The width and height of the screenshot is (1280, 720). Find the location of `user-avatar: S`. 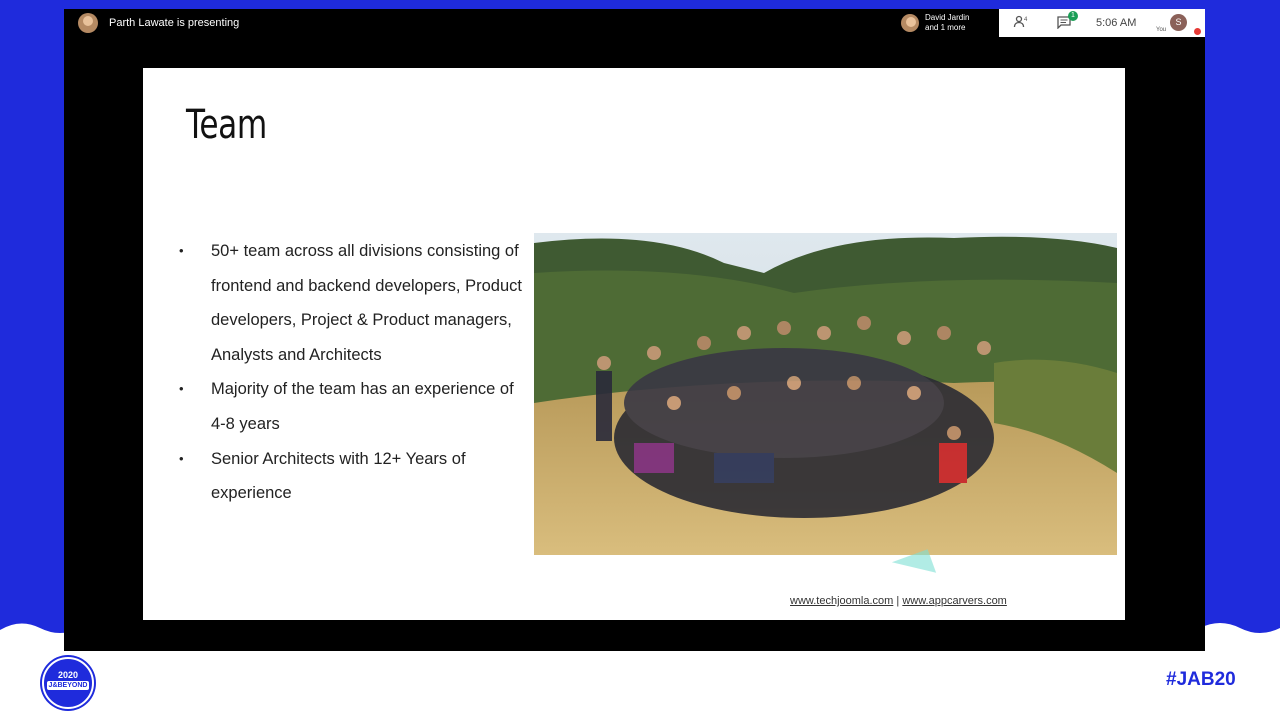

user-avatar: S is located at coordinates (1178, 22).